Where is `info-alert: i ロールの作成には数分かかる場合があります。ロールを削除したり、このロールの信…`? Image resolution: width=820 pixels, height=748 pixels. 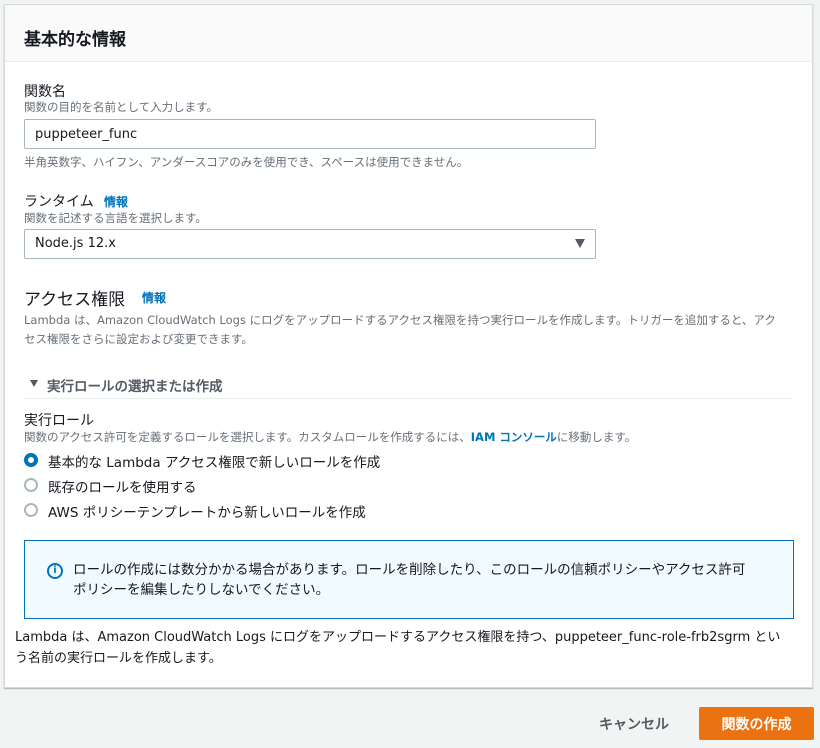 info-alert: i ロールの作成には数分かかる場合があります。ロールを削除したり、このロールの信… is located at coordinates (409, 579).